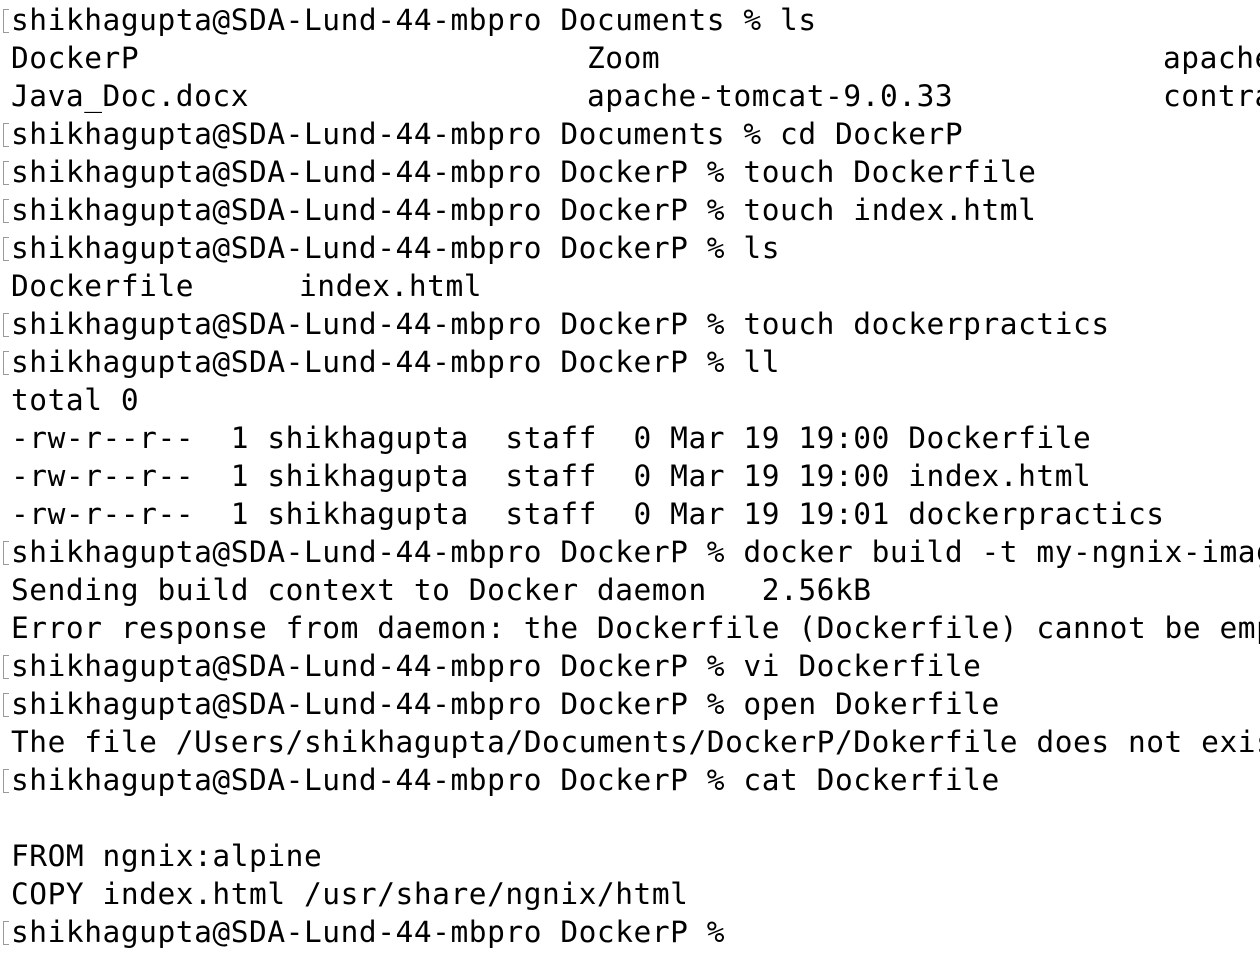  What do you see at coordinates (391, 286) in the screenshot?
I see `ls-entry: index.html` at bounding box center [391, 286].